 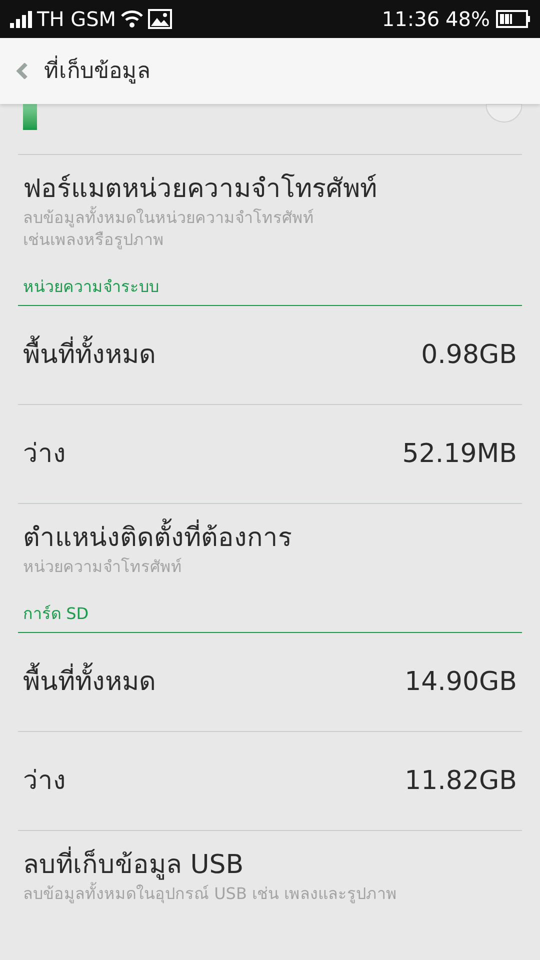 What do you see at coordinates (460, 682) in the screenshot?
I see `item-value: 14.90GB` at bounding box center [460, 682].